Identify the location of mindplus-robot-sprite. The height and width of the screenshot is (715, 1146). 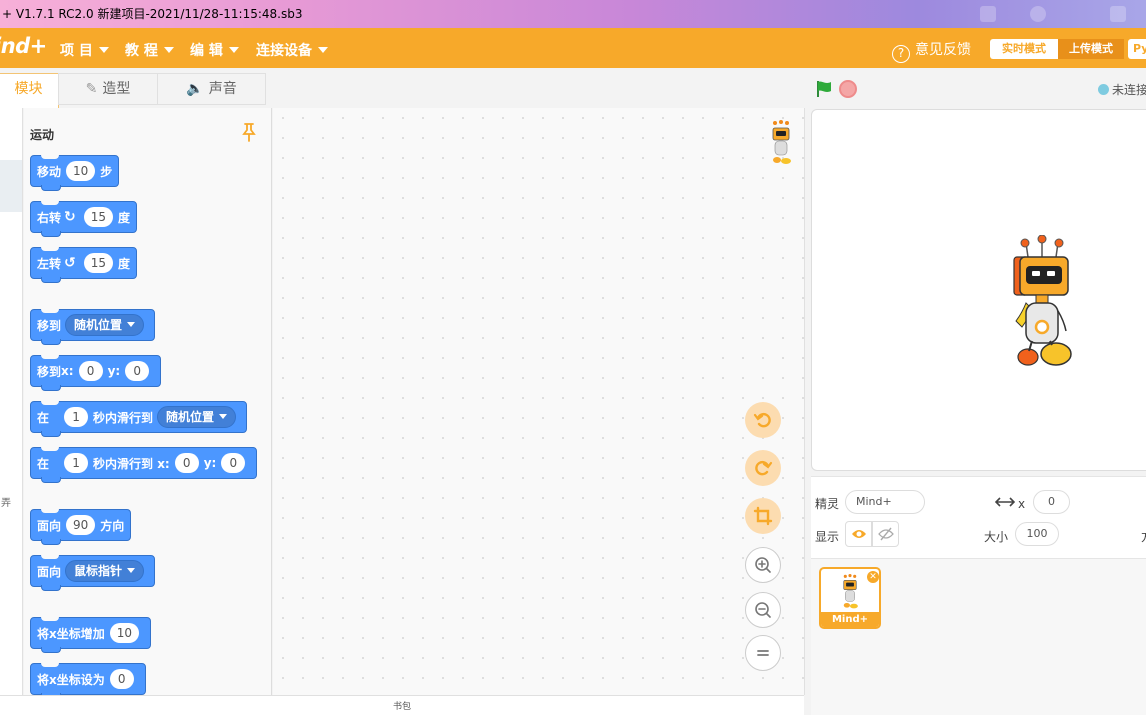
(1042, 302).